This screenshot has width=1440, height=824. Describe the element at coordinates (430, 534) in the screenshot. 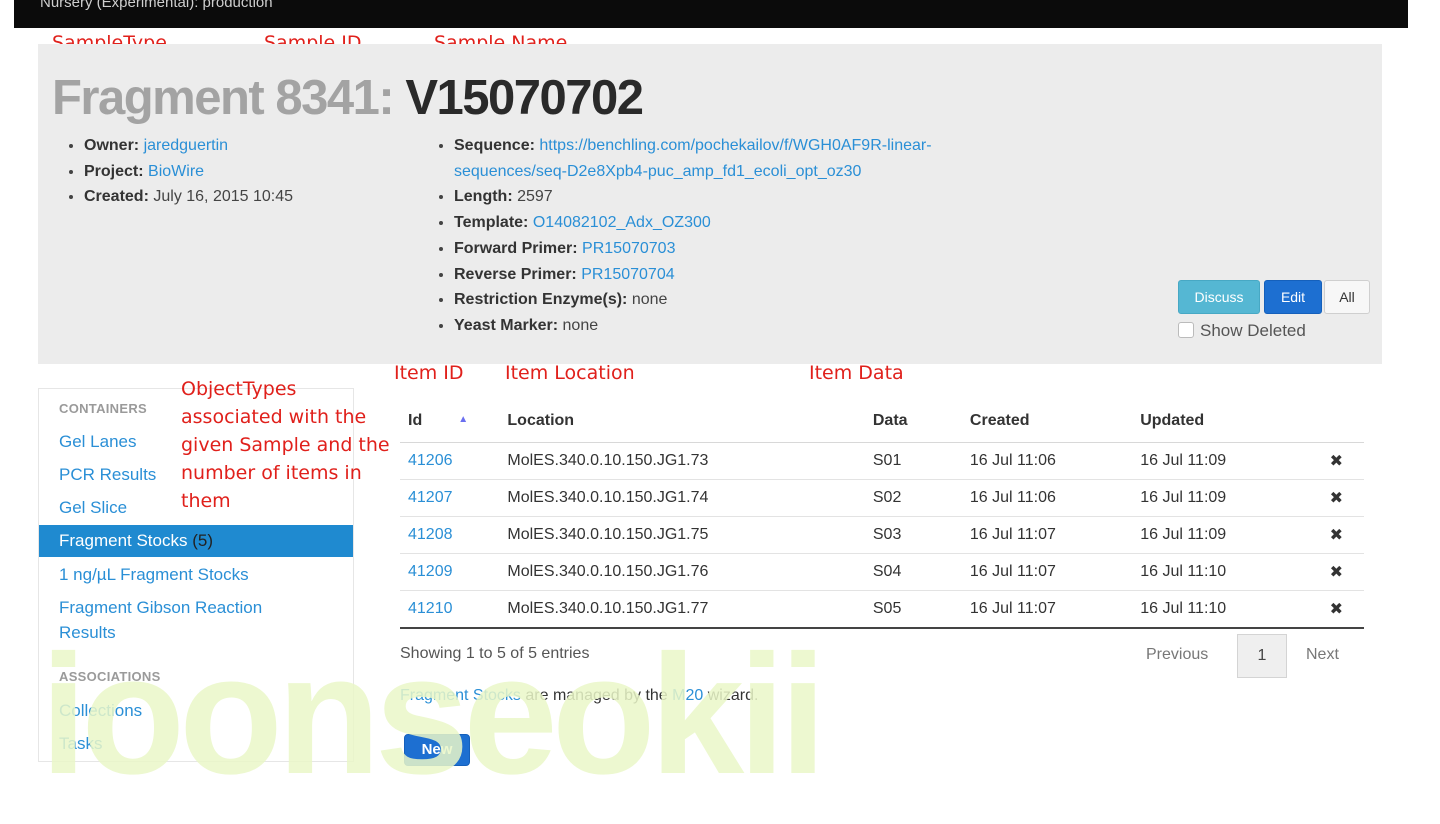

I see `item-id-link: 41208` at that location.